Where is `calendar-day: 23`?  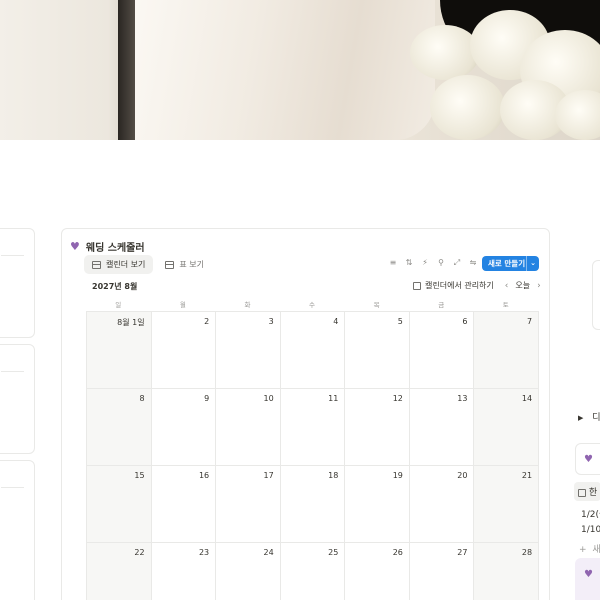
calendar-day: 23 is located at coordinates (184, 571).